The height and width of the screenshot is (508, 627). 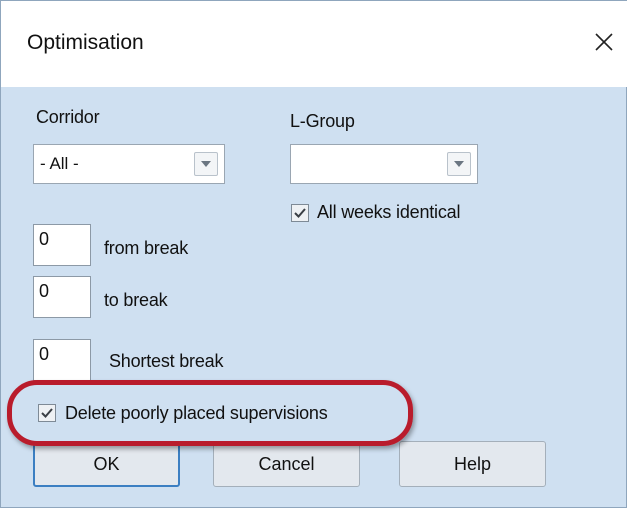 I want to click on corridor-dropdown: - All -, so click(x=129, y=164).